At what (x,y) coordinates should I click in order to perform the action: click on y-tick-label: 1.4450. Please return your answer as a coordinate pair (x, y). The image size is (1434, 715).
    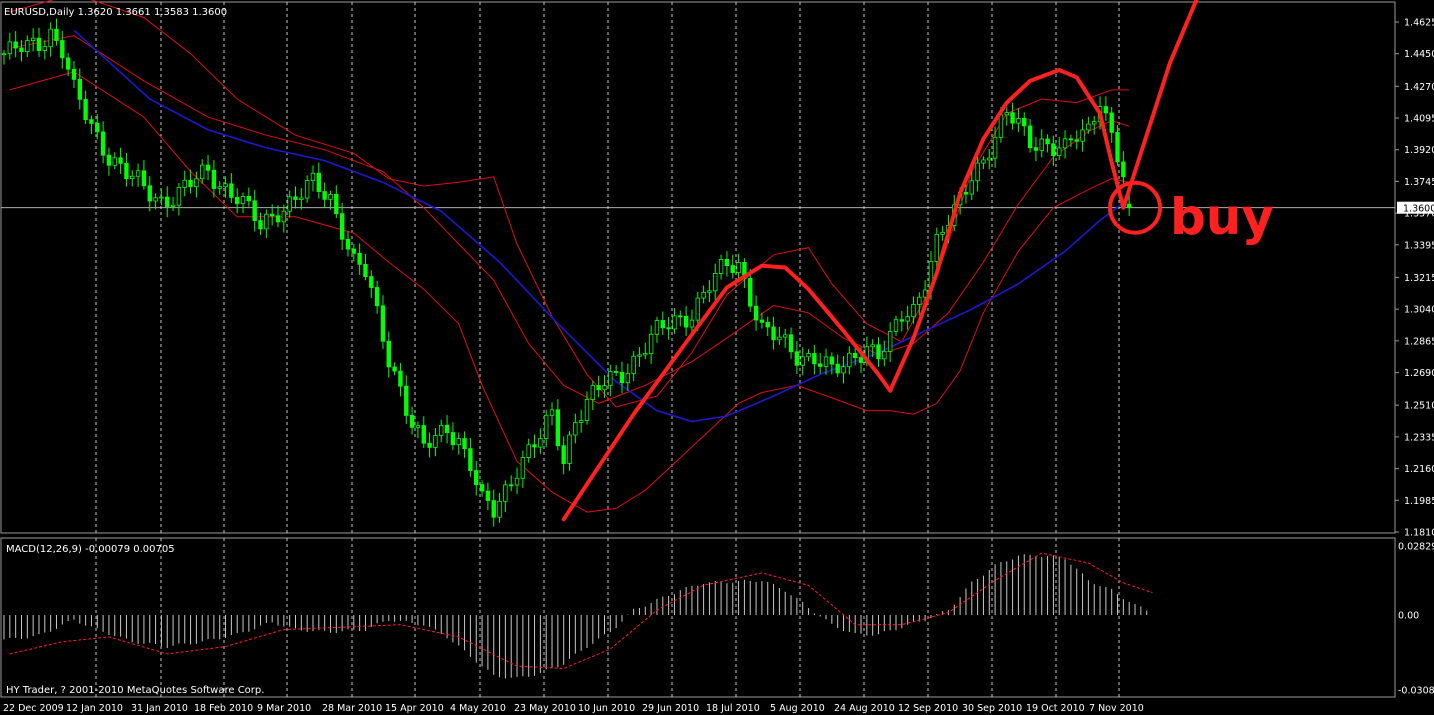
    Looking at the image, I should click on (1419, 54).